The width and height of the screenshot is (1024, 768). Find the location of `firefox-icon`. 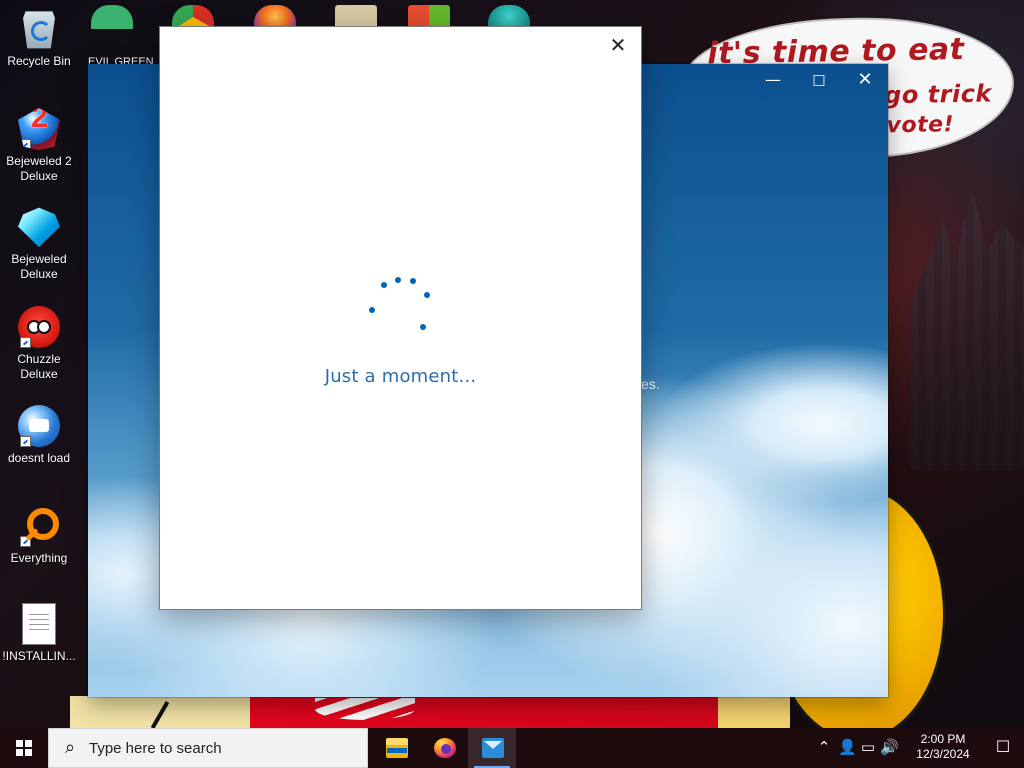

firefox-icon is located at coordinates (445, 748).